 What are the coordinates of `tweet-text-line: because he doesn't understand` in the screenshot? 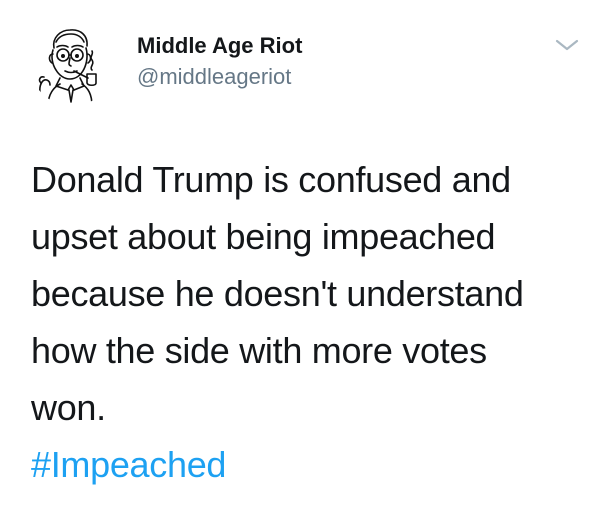 It's located at (277, 293).